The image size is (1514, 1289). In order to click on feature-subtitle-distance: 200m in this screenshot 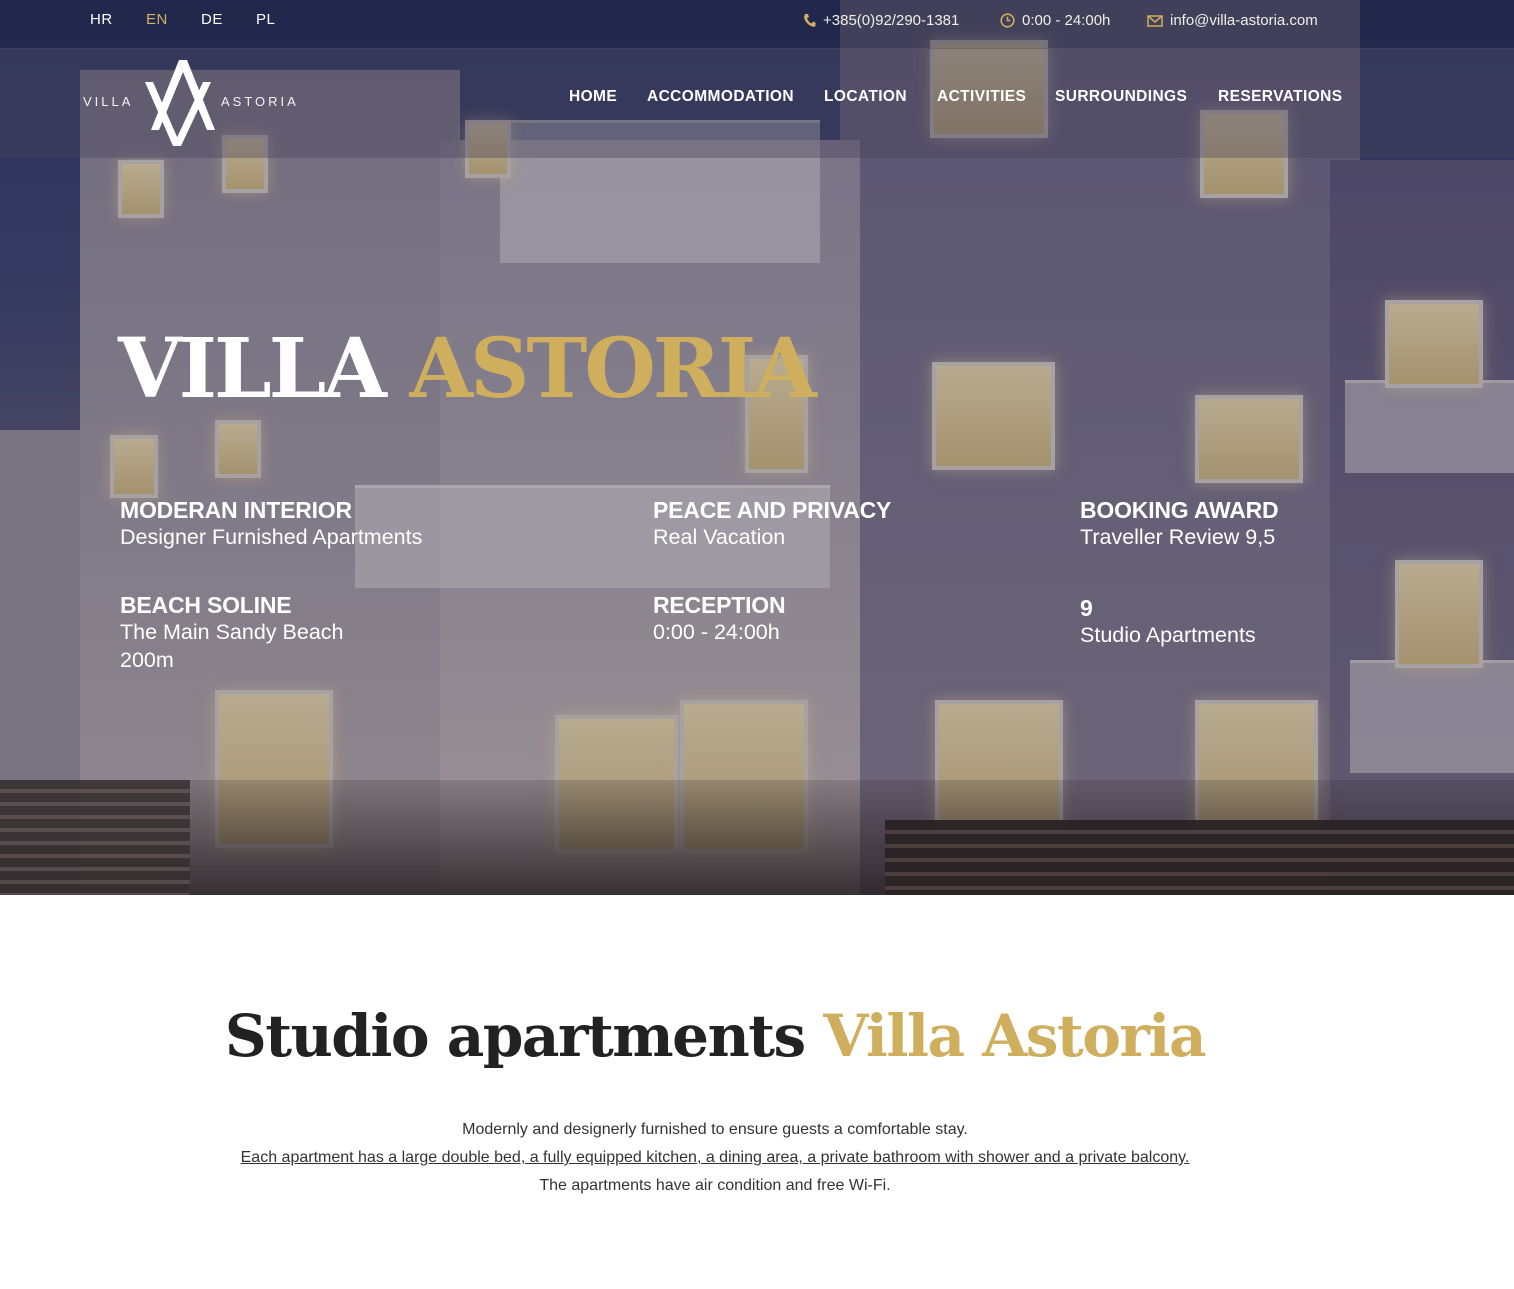, I will do `click(147, 660)`.